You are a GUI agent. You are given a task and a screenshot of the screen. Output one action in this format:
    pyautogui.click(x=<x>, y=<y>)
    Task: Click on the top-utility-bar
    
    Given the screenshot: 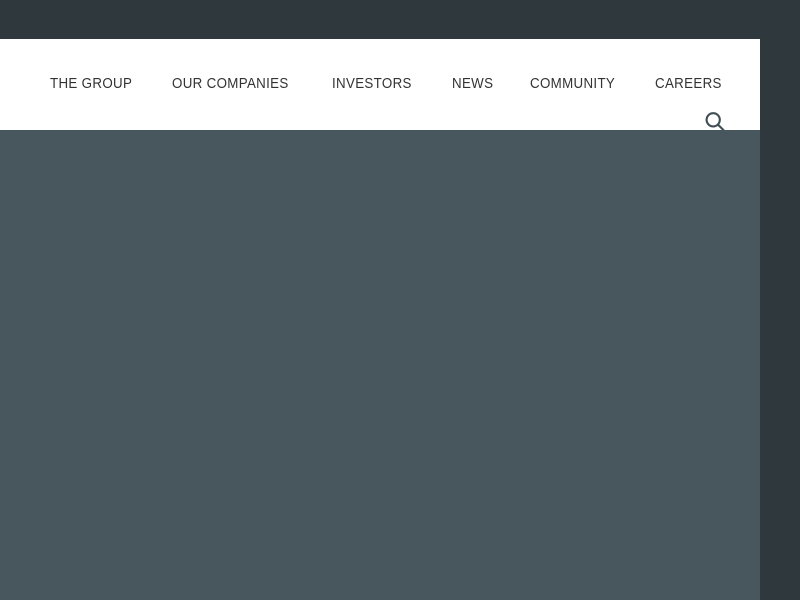 What is the action you would take?
    pyautogui.click(x=400, y=19)
    